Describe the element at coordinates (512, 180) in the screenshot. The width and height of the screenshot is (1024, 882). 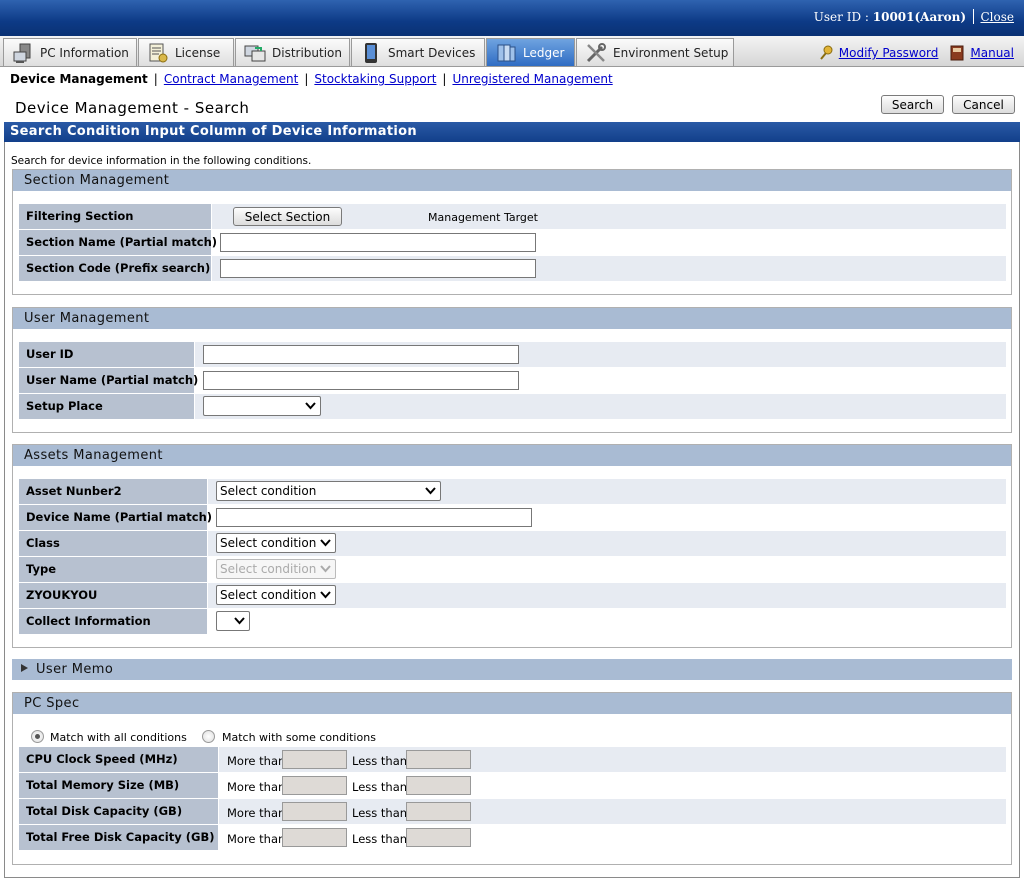
I see `section-header: Section Management` at that location.